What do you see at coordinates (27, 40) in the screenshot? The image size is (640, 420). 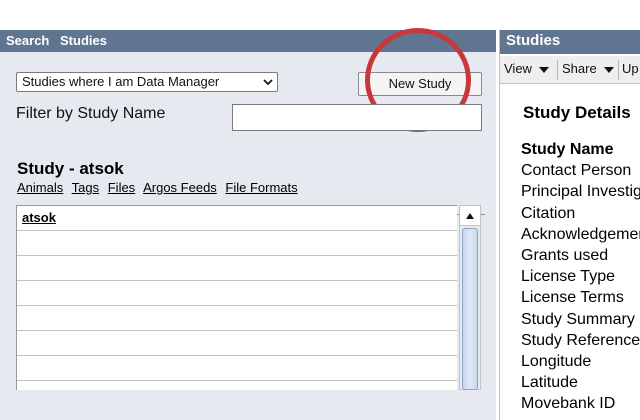 I see `nav-search-link: Search` at bounding box center [27, 40].